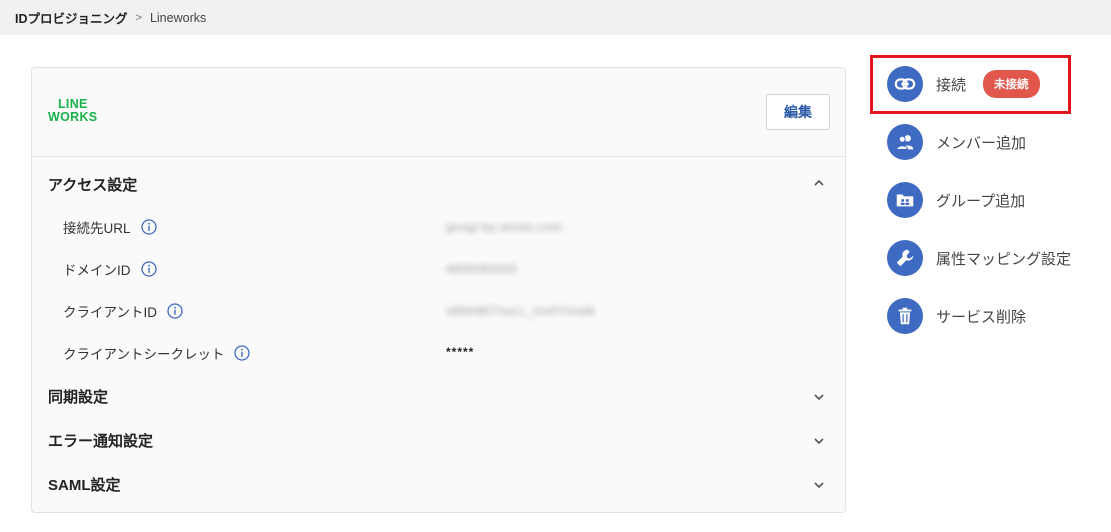 This screenshot has width=1111, height=532. What do you see at coordinates (482, 269) in the screenshot?
I see `access-row-domain-value: 4800093332` at bounding box center [482, 269].